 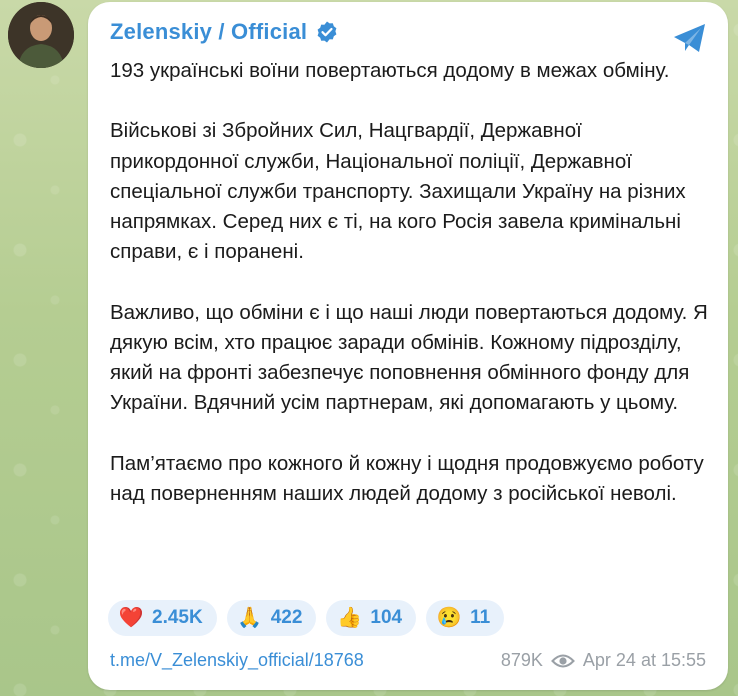 I want to click on reaction-count: 11, so click(x=480, y=617).